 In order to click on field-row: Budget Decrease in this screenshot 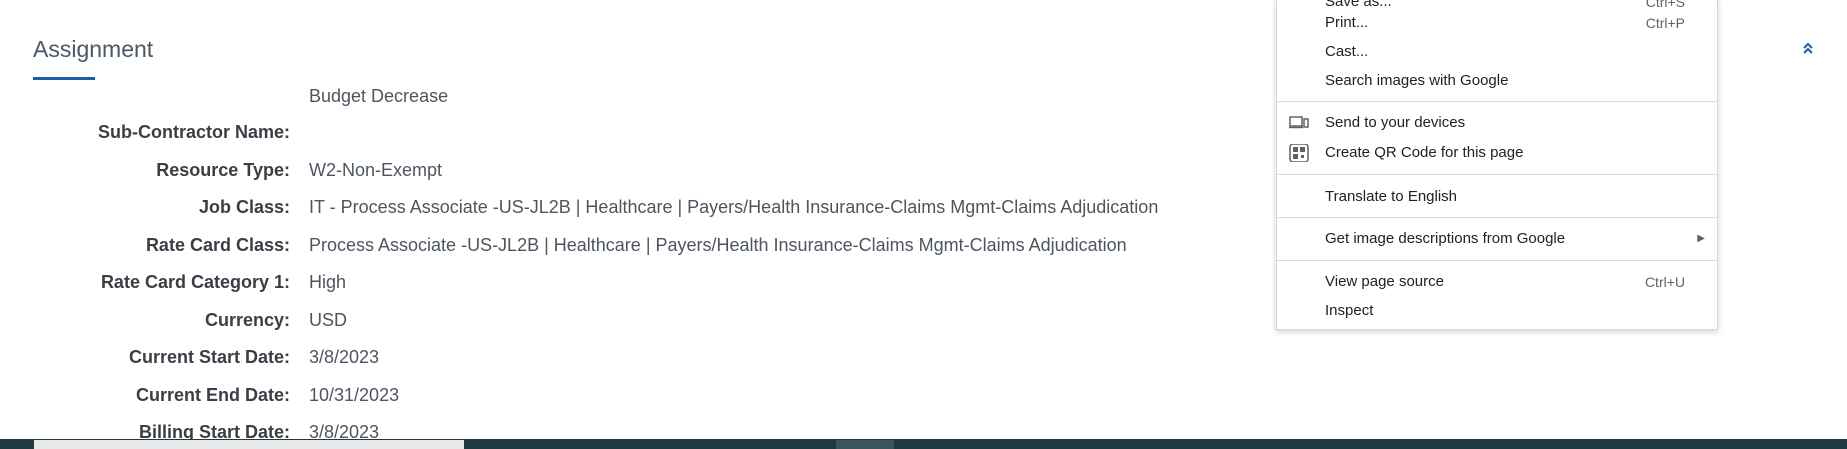, I will do `click(600, 96)`.